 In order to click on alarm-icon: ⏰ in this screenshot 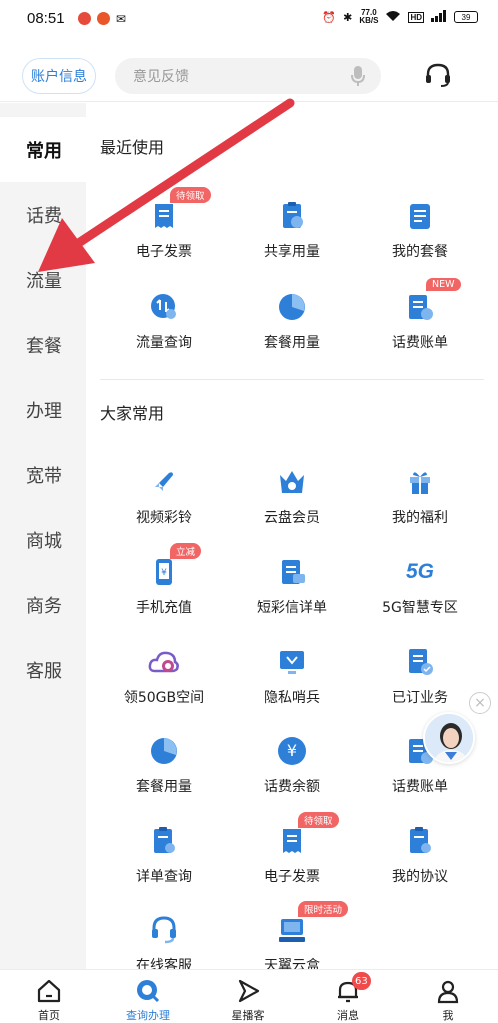, I will do `click(329, 17)`.